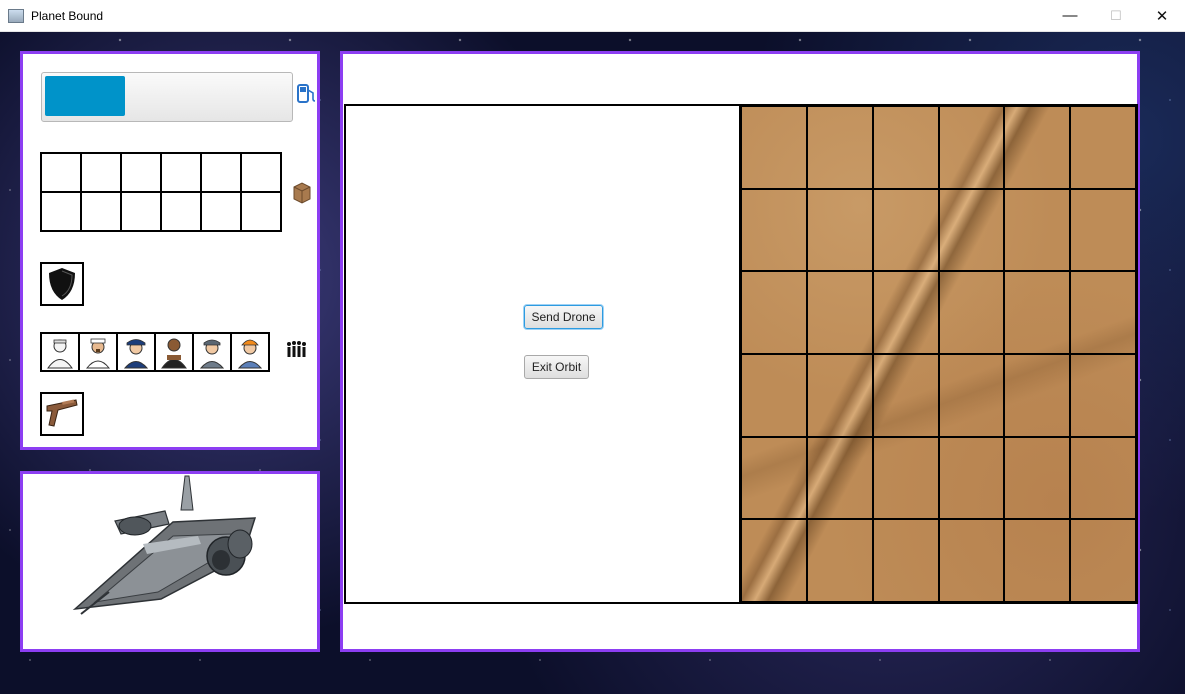 Image resolution: width=1185 pixels, height=694 pixels. I want to click on crew-slot-security, so click(174, 352).